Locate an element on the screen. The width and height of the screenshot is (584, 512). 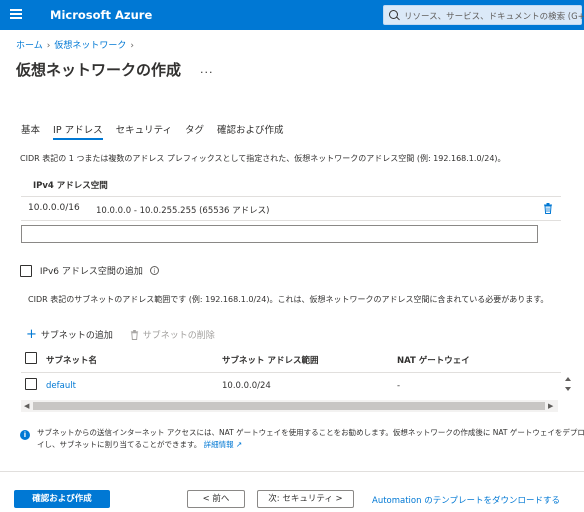
subnet-range: 10.0.0.0/24 is located at coordinates (246, 386).